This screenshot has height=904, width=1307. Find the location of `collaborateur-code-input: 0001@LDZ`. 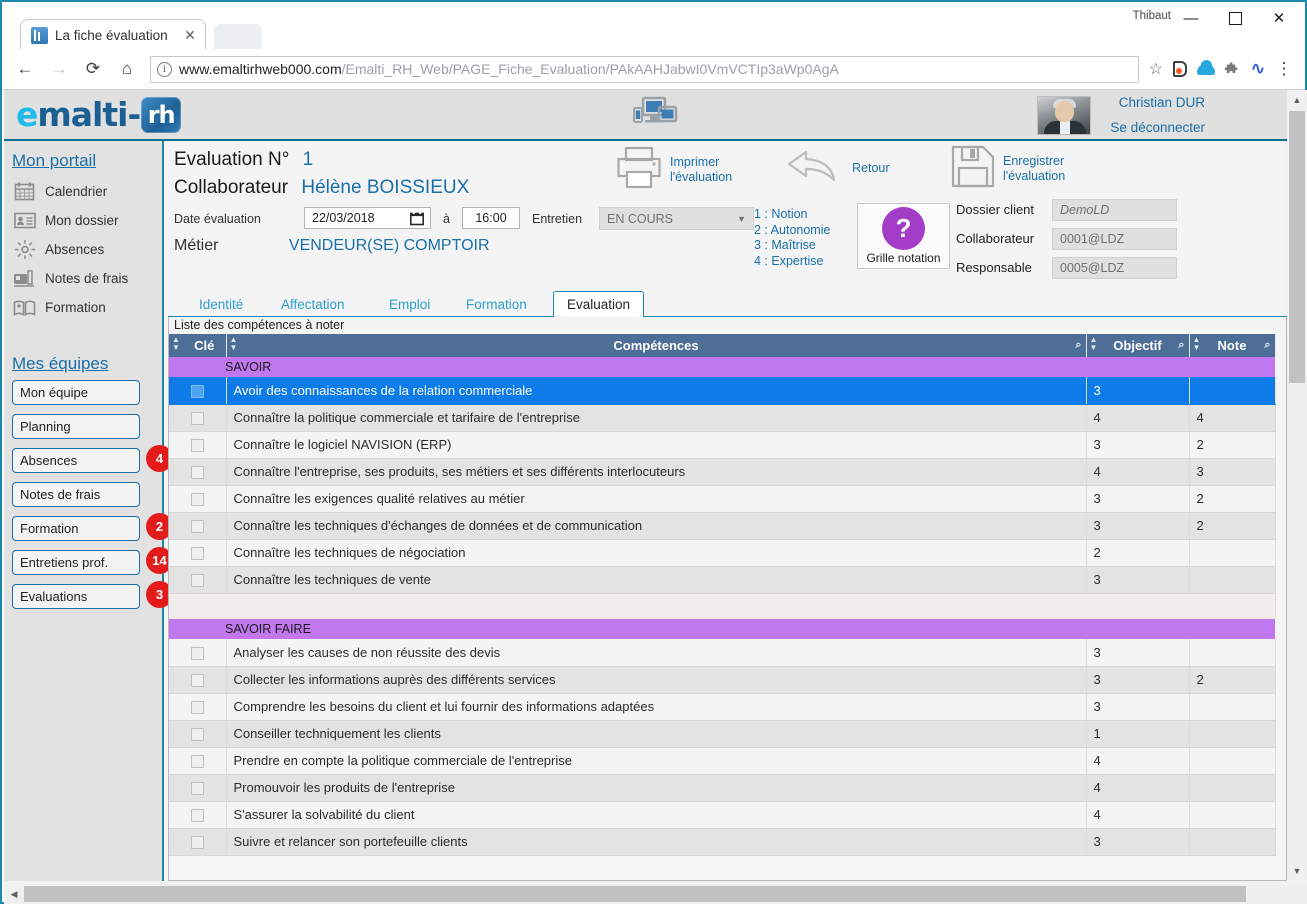

collaborateur-code-input: 0001@LDZ is located at coordinates (1114, 238).